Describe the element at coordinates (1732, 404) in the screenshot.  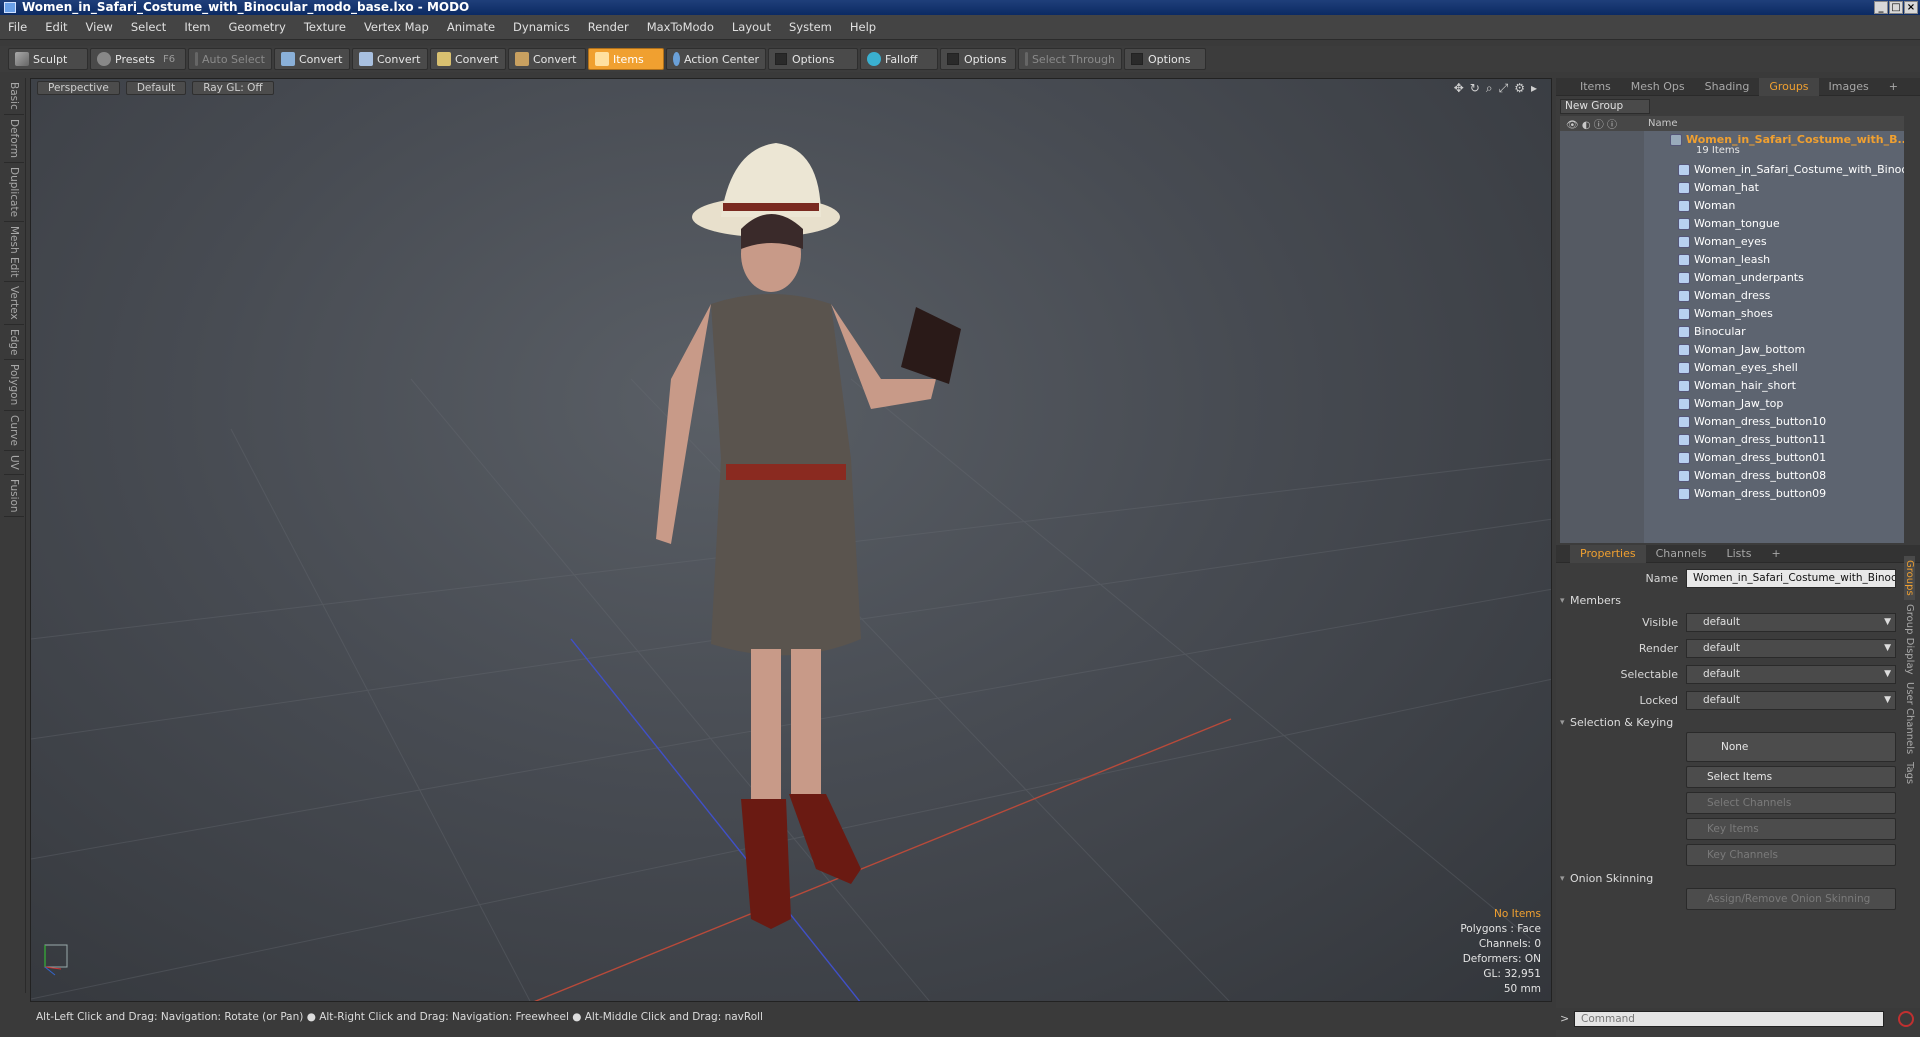
I see `tree-row: Woman_Jaw_top` at that location.